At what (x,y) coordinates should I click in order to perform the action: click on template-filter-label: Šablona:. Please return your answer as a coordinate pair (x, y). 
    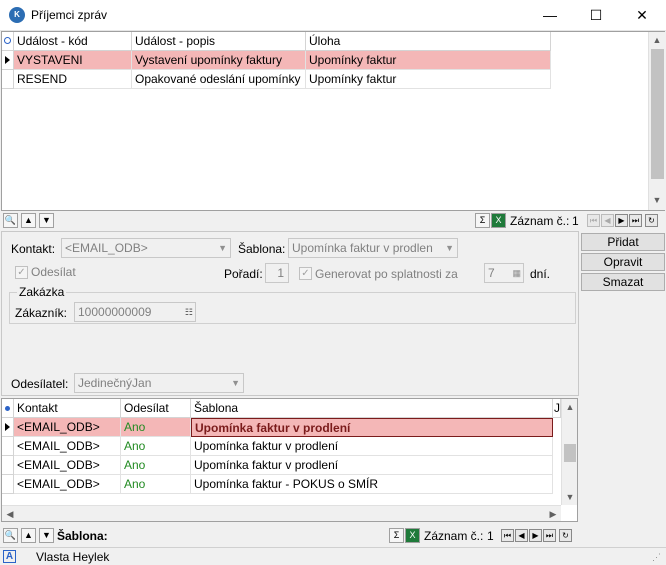
    Looking at the image, I should click on (82, 536).